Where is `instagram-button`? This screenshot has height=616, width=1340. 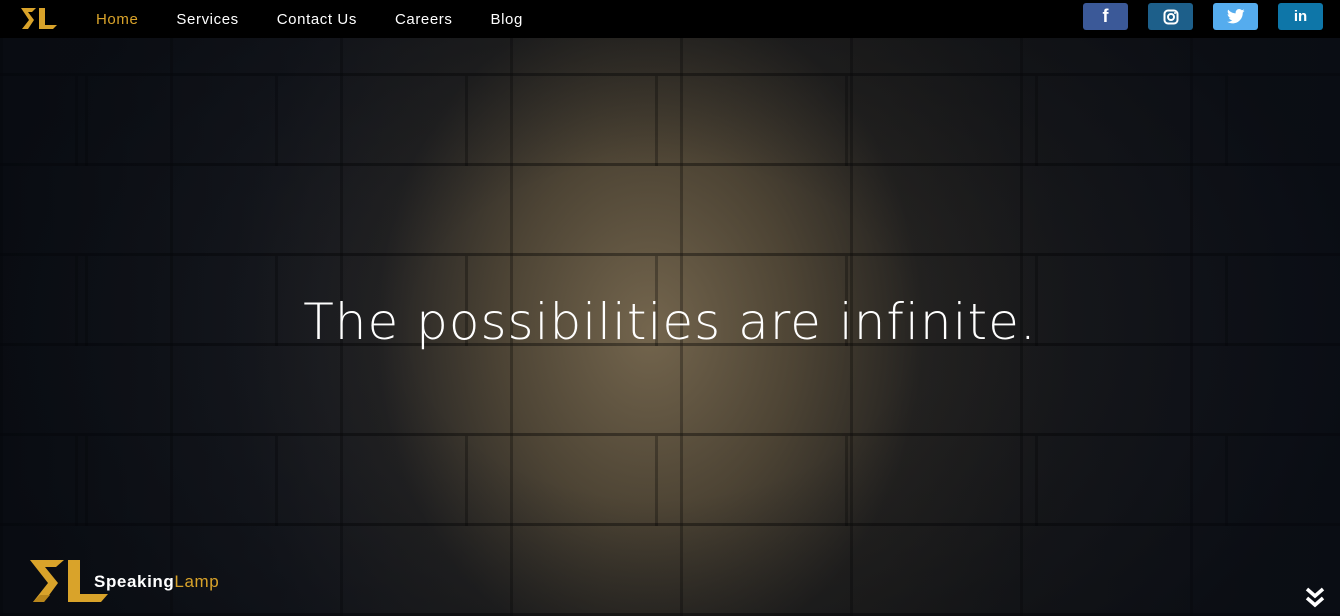 instagram-button is located at coordinates (1170, 16).